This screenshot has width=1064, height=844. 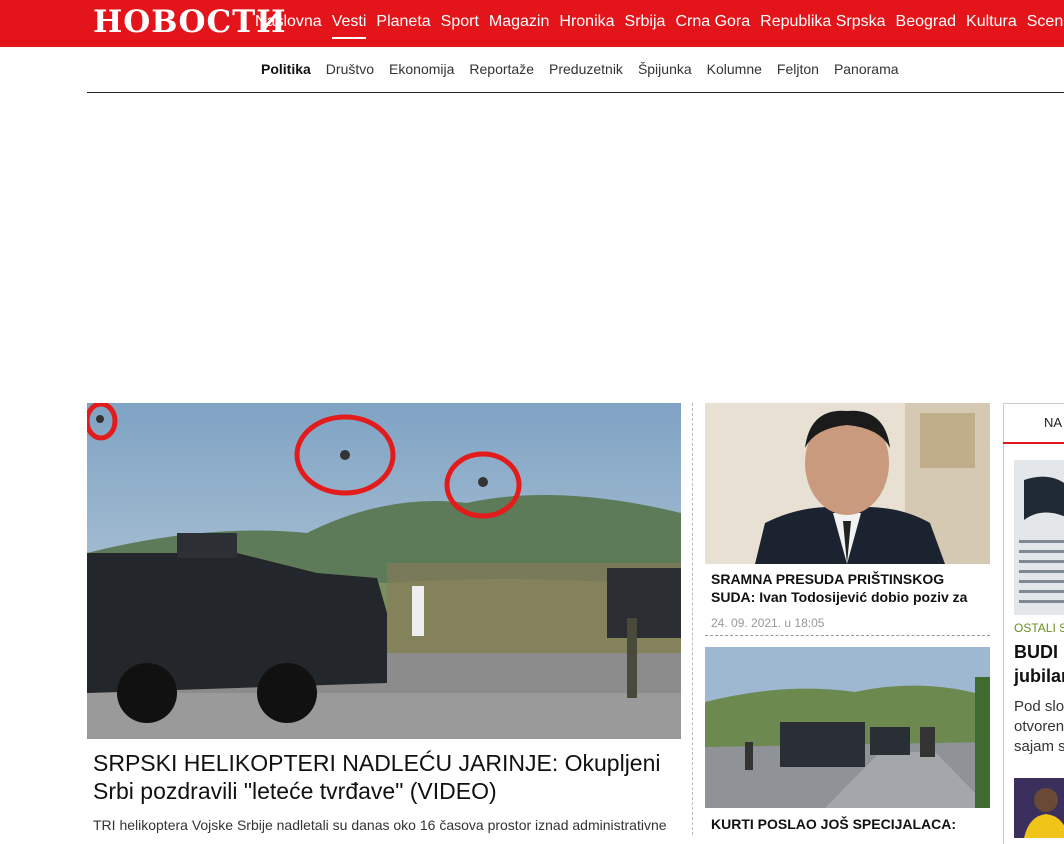 What do you see at coordinates (1039, 537) in the screenshot?
I see `right-column-item-1-image` at bounding box center [1039, 537].